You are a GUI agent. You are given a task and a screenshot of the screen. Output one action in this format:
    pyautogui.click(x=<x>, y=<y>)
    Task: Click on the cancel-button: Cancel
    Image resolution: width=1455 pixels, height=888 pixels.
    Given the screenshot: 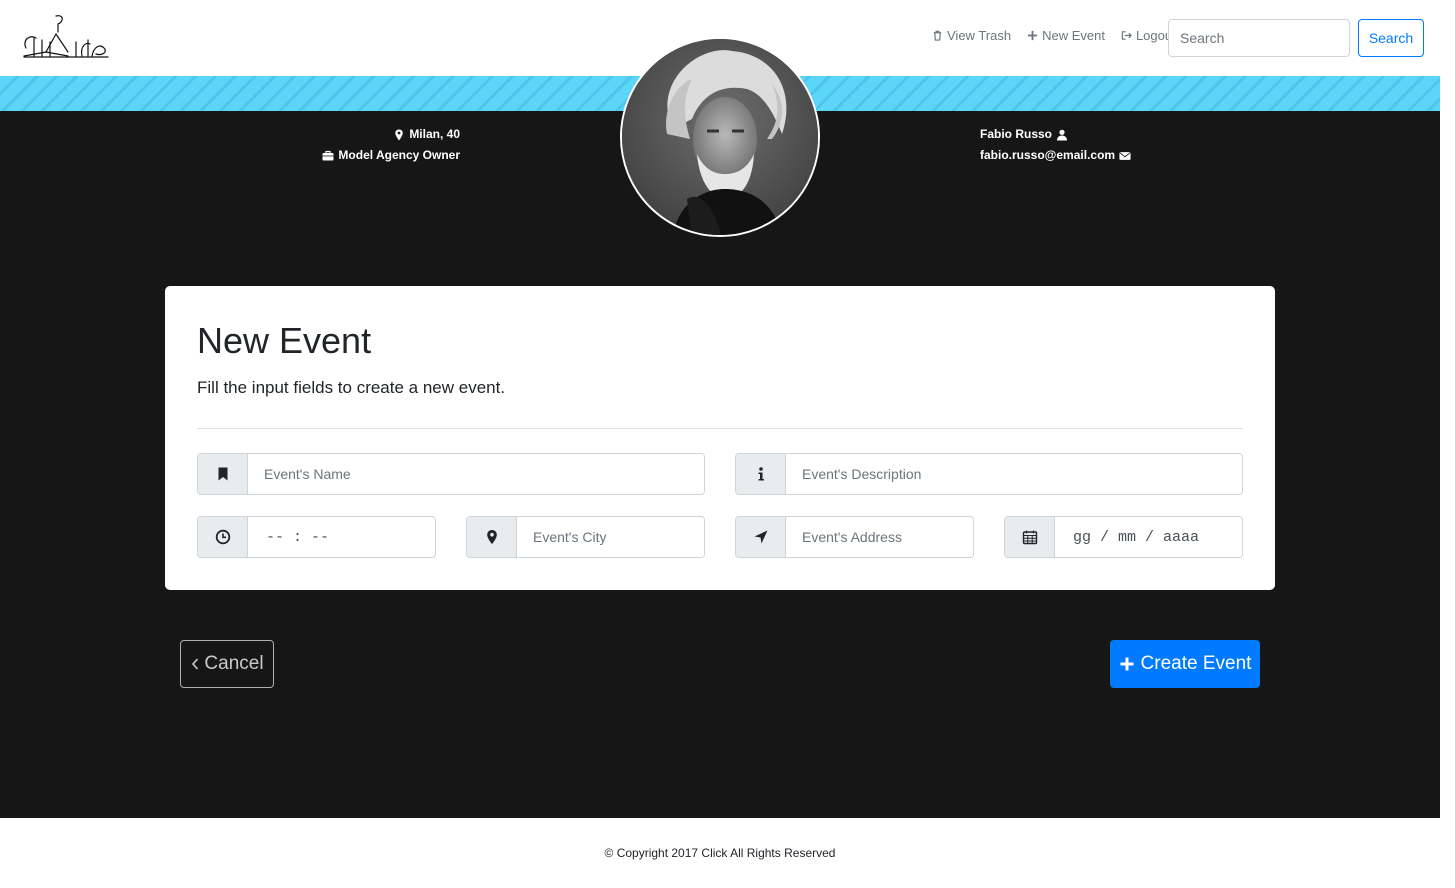 What is the action you would take?
    pyautogui.click(x=227, y=664)
    